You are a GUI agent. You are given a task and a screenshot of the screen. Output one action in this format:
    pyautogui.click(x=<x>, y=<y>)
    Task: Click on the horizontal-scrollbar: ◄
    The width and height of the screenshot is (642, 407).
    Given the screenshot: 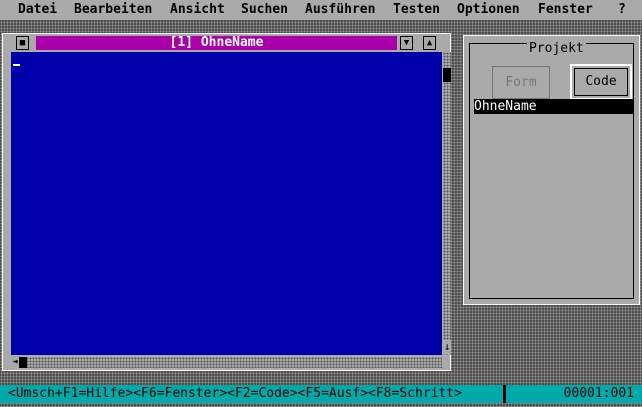 What is the action you would take?
    pyautogui.click(x=226, y=362)
    